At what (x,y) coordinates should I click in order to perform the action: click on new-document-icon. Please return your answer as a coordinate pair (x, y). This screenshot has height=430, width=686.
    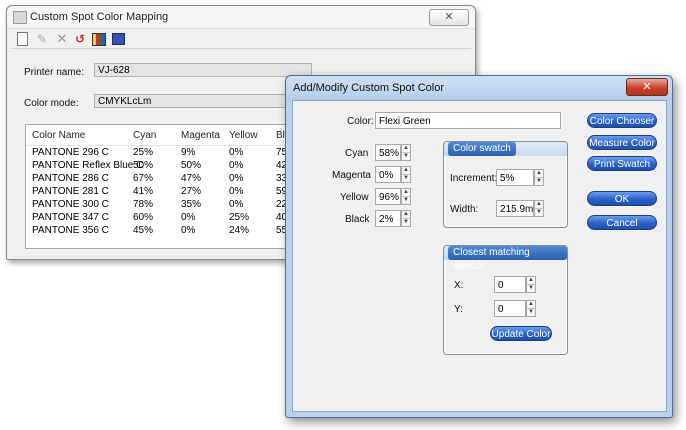
    Looking at the image, I should click on (22, 39).